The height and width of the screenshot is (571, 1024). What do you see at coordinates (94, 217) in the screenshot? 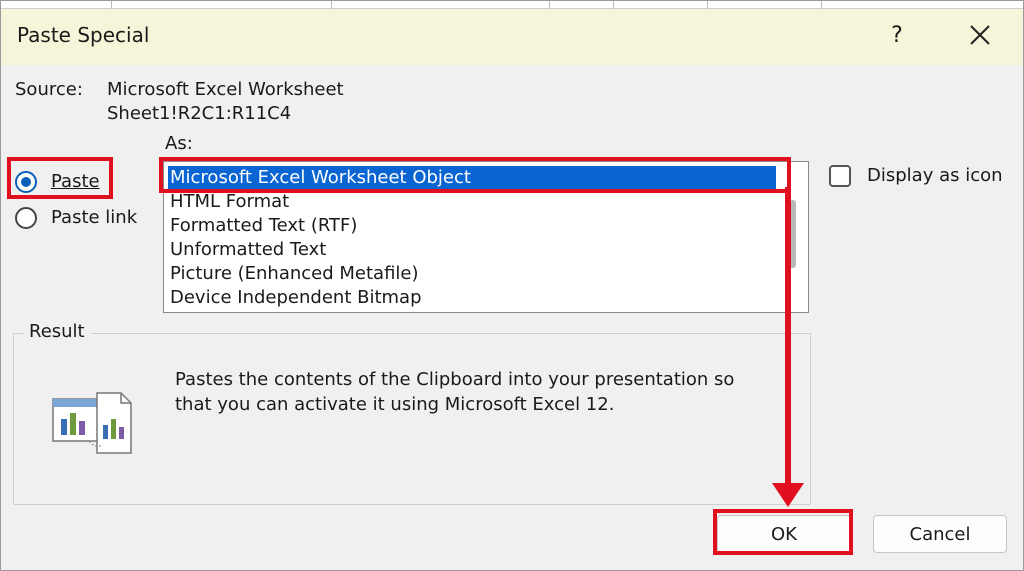
I see `paste-link-radio-label: Paste link` at bounding box center [94, 217].